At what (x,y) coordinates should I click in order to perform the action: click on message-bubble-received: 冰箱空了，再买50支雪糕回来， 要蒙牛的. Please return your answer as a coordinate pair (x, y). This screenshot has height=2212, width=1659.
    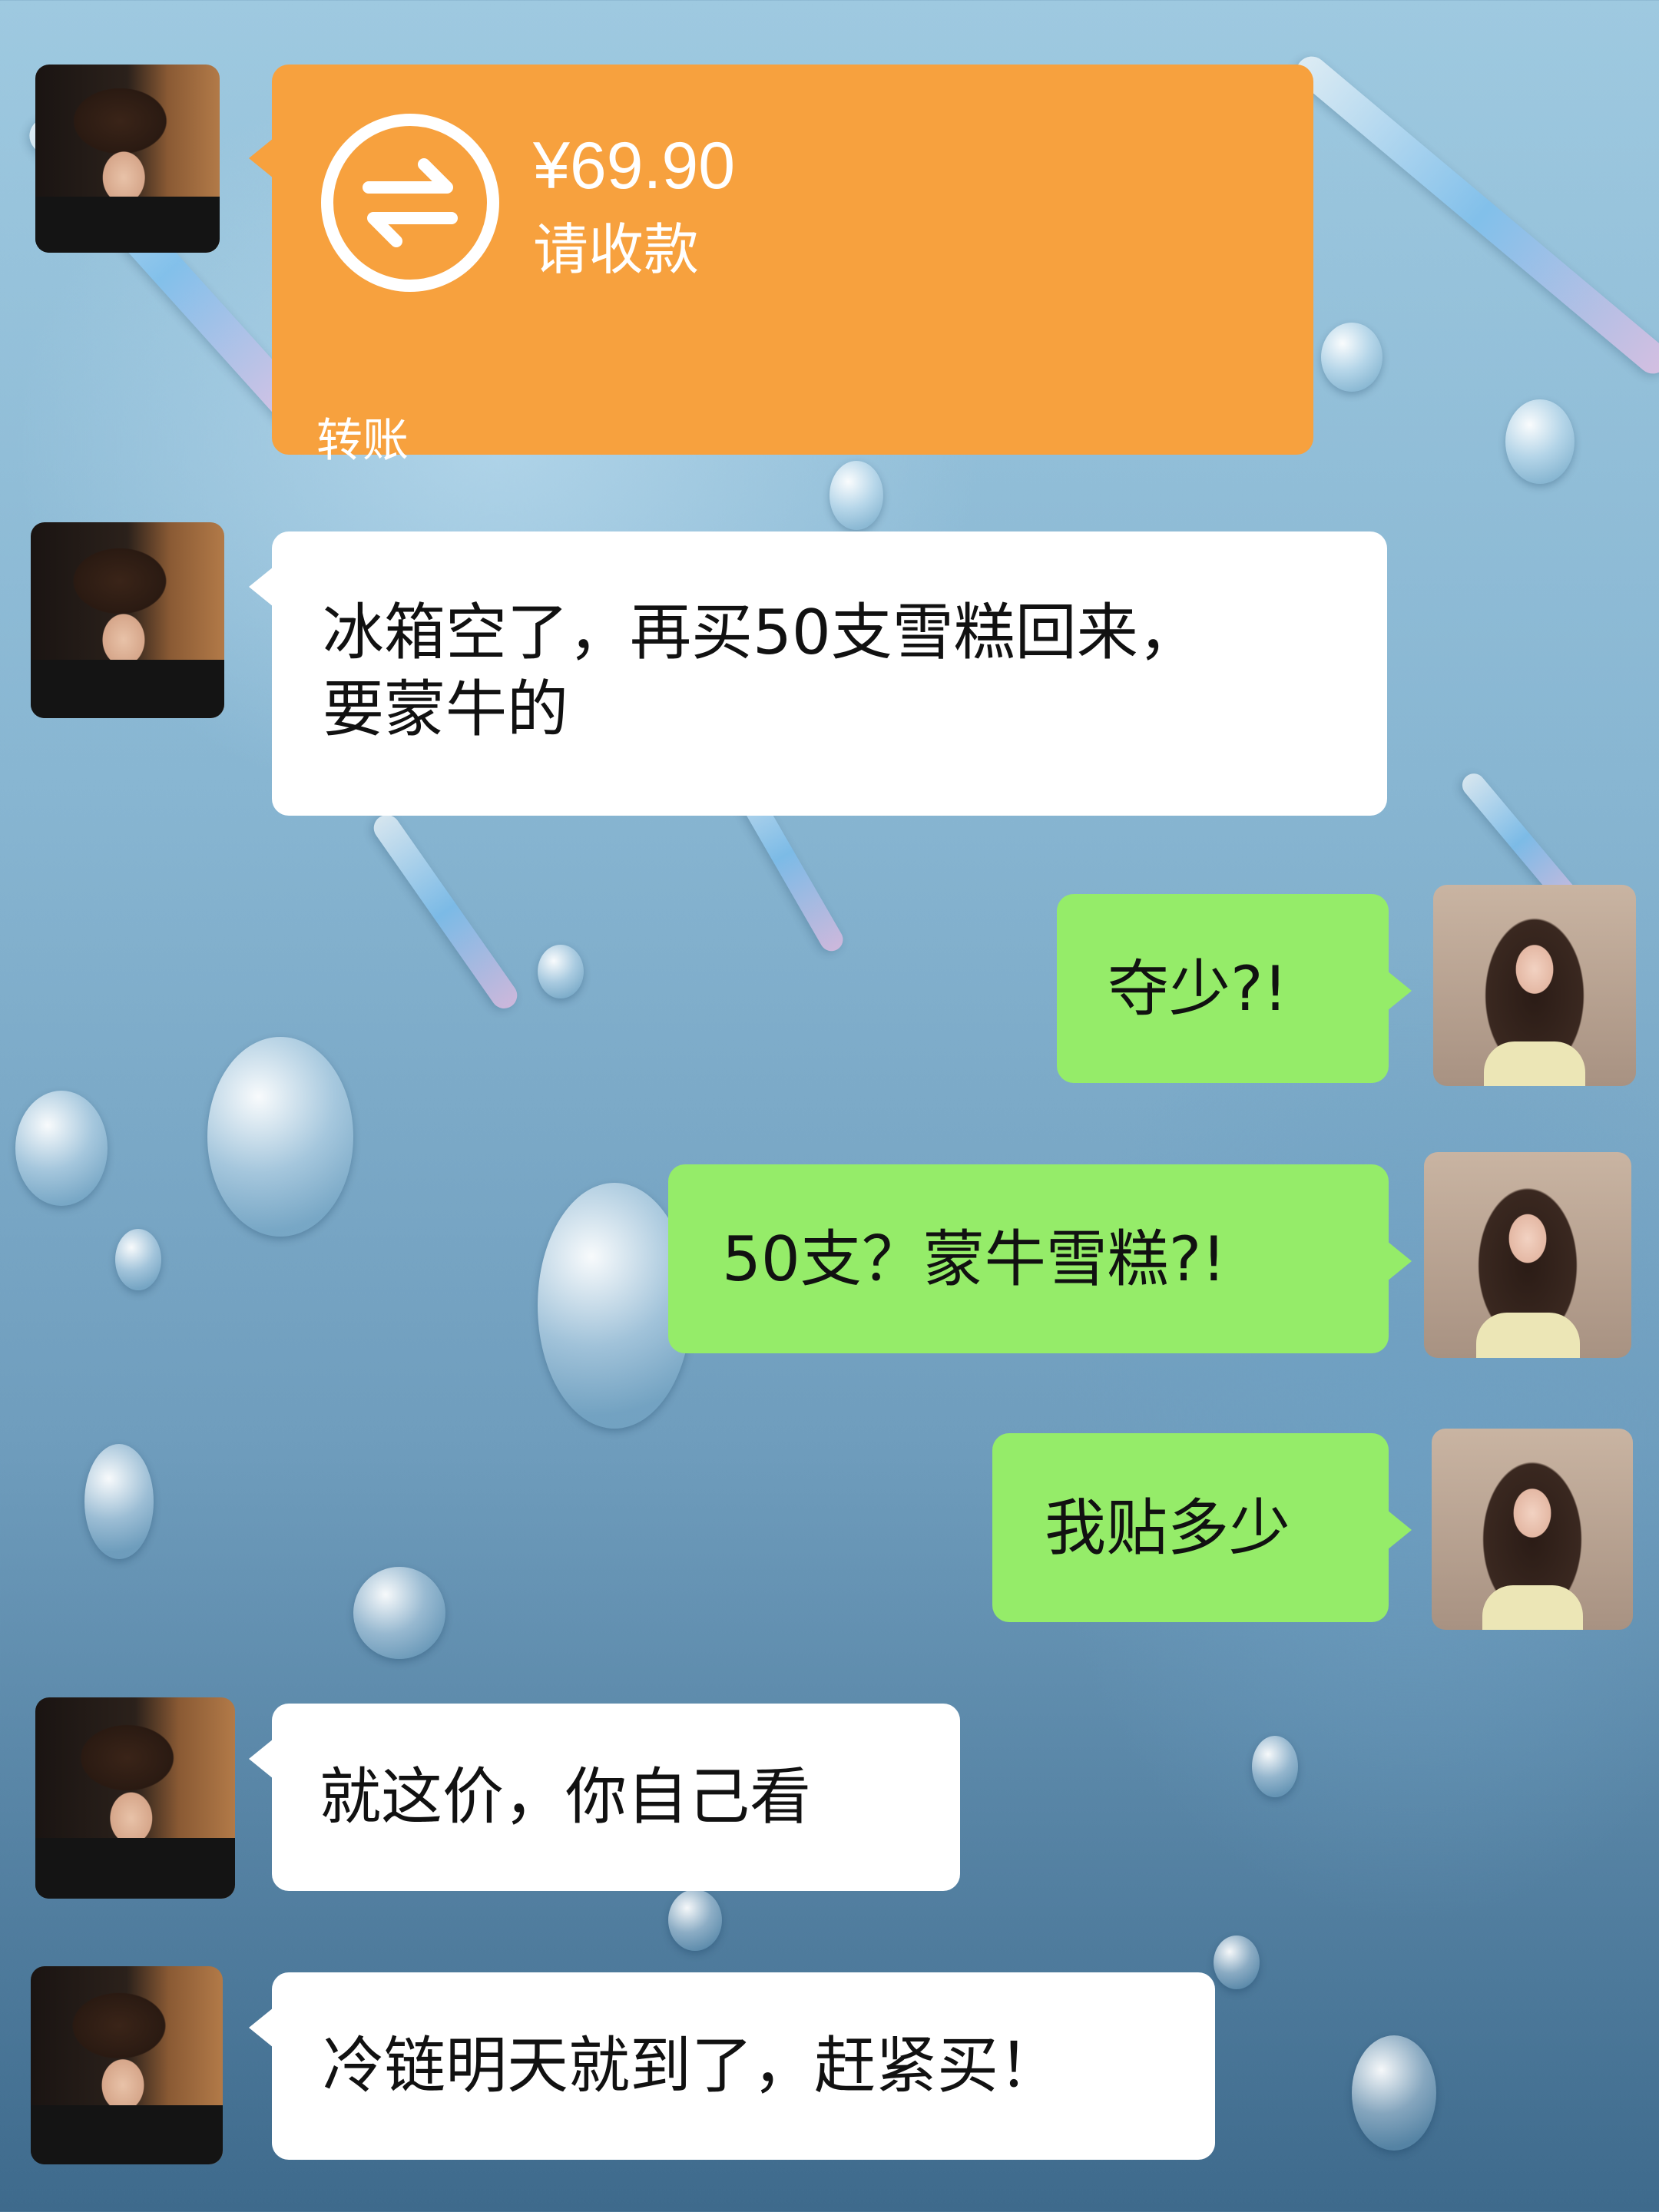
    Looking at the image, I should click on (818, 673).